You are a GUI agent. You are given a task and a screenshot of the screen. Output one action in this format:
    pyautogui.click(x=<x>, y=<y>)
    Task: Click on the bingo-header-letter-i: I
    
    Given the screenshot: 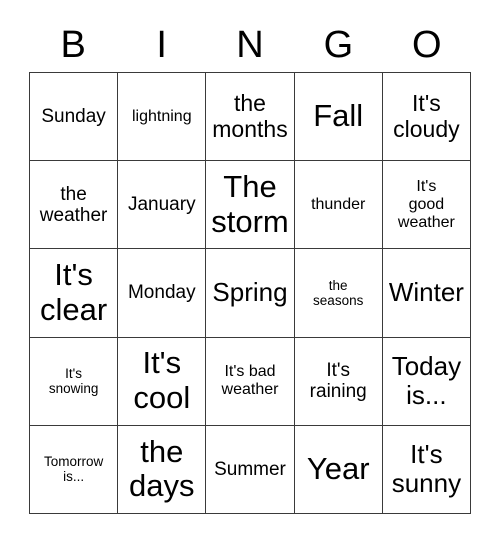 What is the action you would take?
    pyautogui.click(x=161, y=45)
    